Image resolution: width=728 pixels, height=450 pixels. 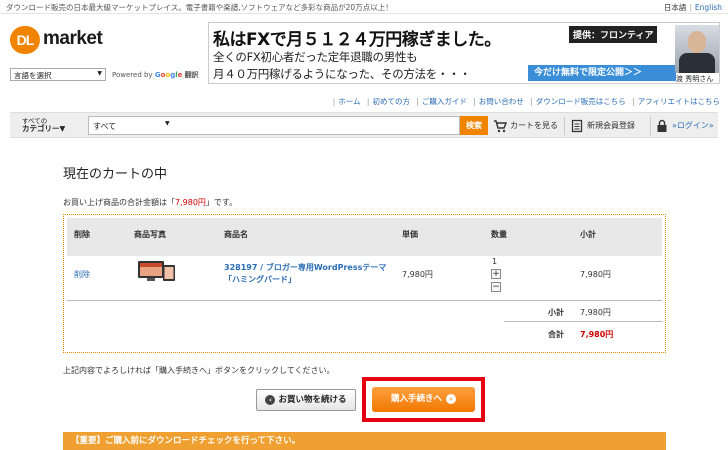 What do you see at coordinates (417, 274) in the screenshot?
I see `unit-price: 7,980円` at bounding box center [417, 274].